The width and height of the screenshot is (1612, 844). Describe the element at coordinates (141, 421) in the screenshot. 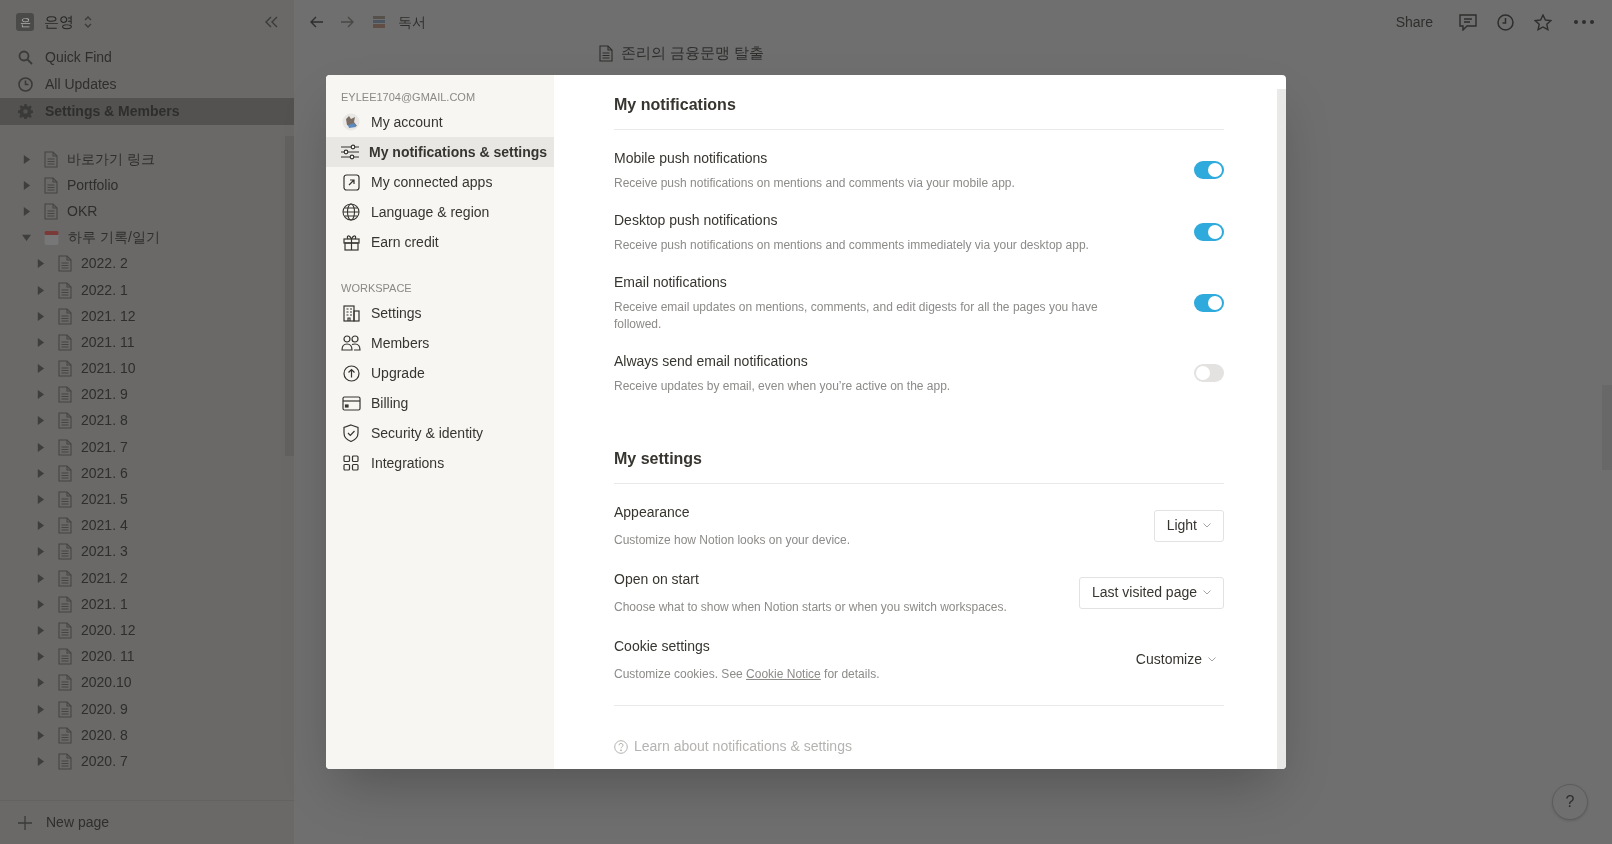

I see `sidebar-page-item: 2021. 8` at that location.